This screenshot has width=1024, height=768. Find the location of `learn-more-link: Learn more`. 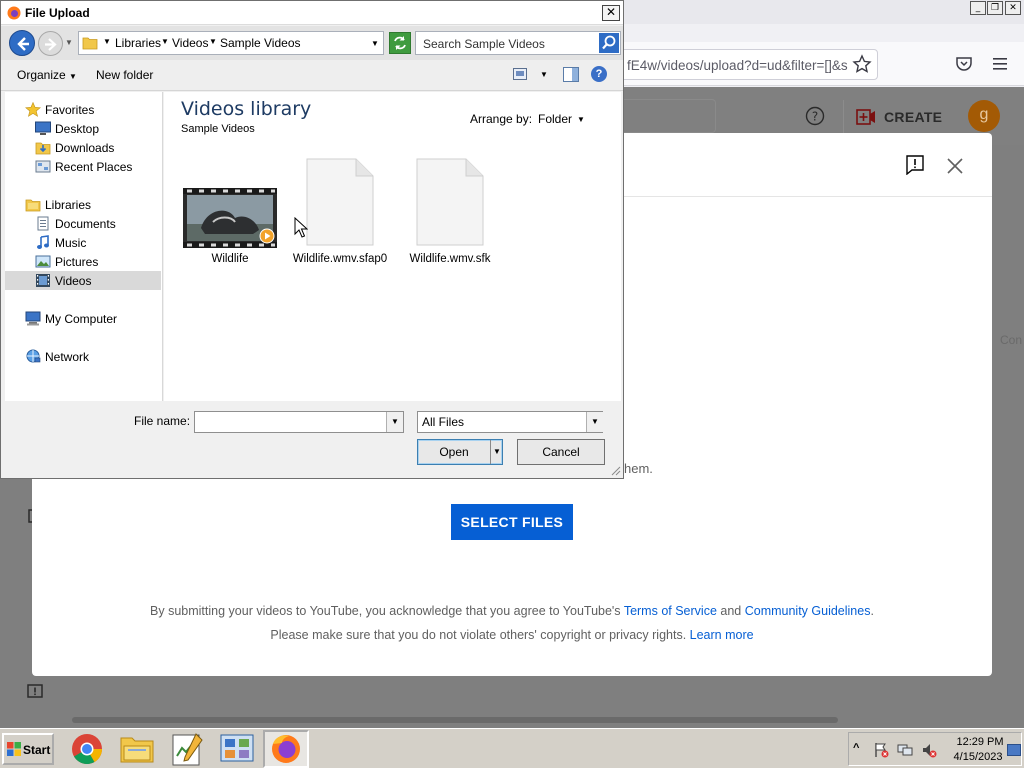

learn-more-link: Learn more is located at coordinates (722, 635).